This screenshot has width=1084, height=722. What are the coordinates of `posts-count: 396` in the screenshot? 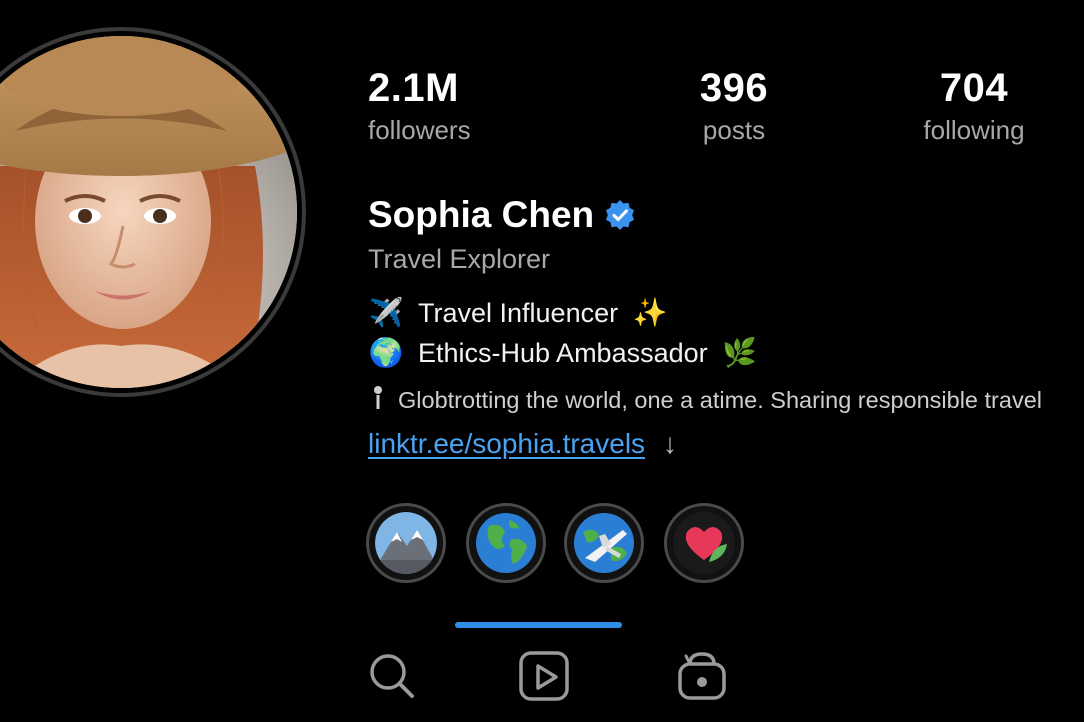 It's located at (734, 88).